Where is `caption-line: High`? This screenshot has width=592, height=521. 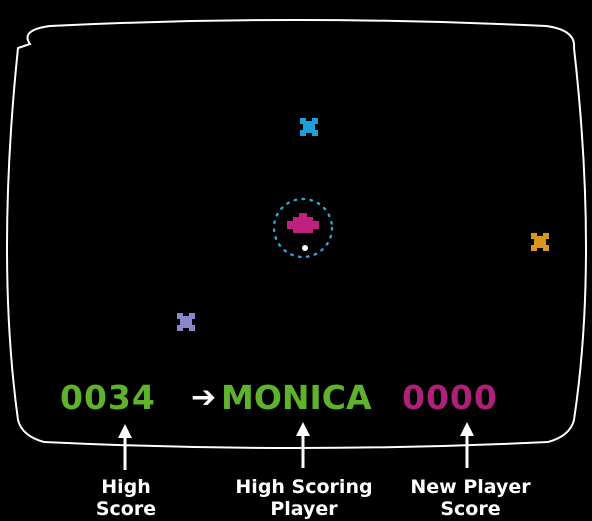
caption-line: High is located at coordinates (126, 487).